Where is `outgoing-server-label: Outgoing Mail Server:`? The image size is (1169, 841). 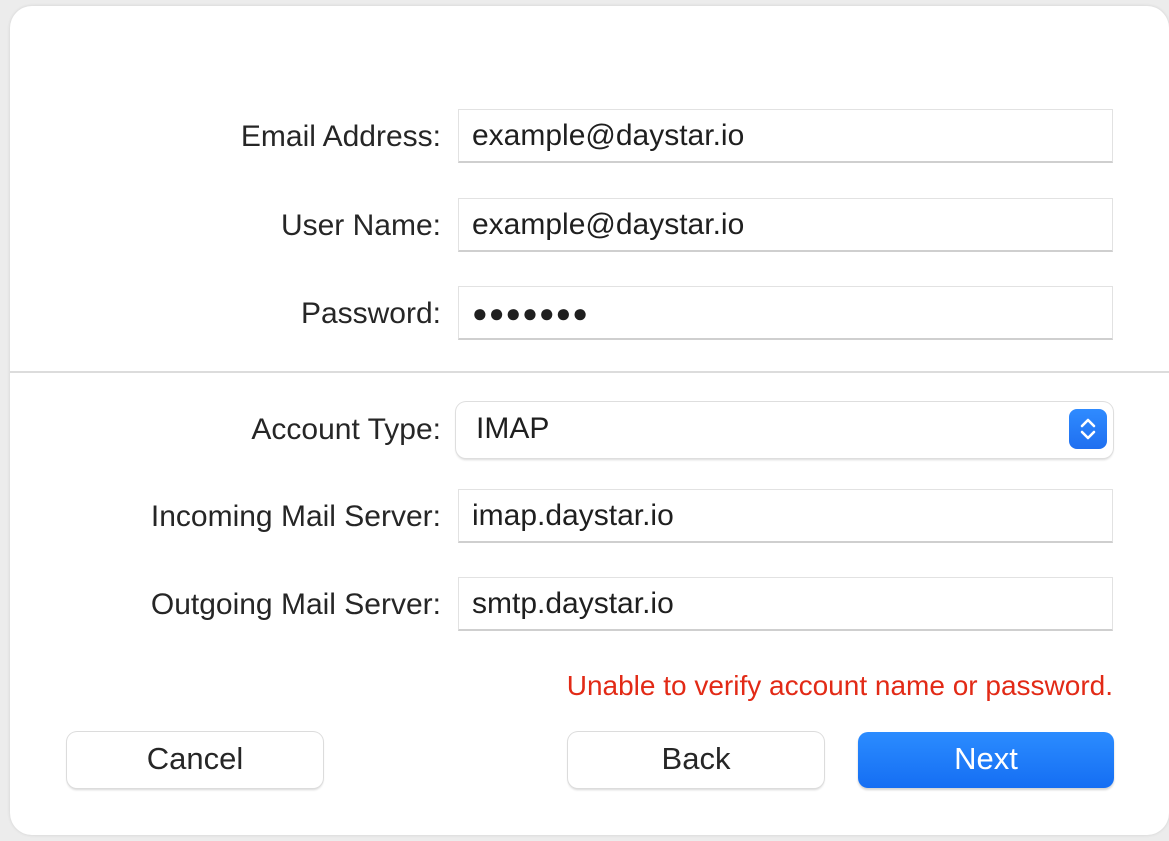
outgoing-server-label: Outgoing Mail Server: is located at coordinates (295, 604).